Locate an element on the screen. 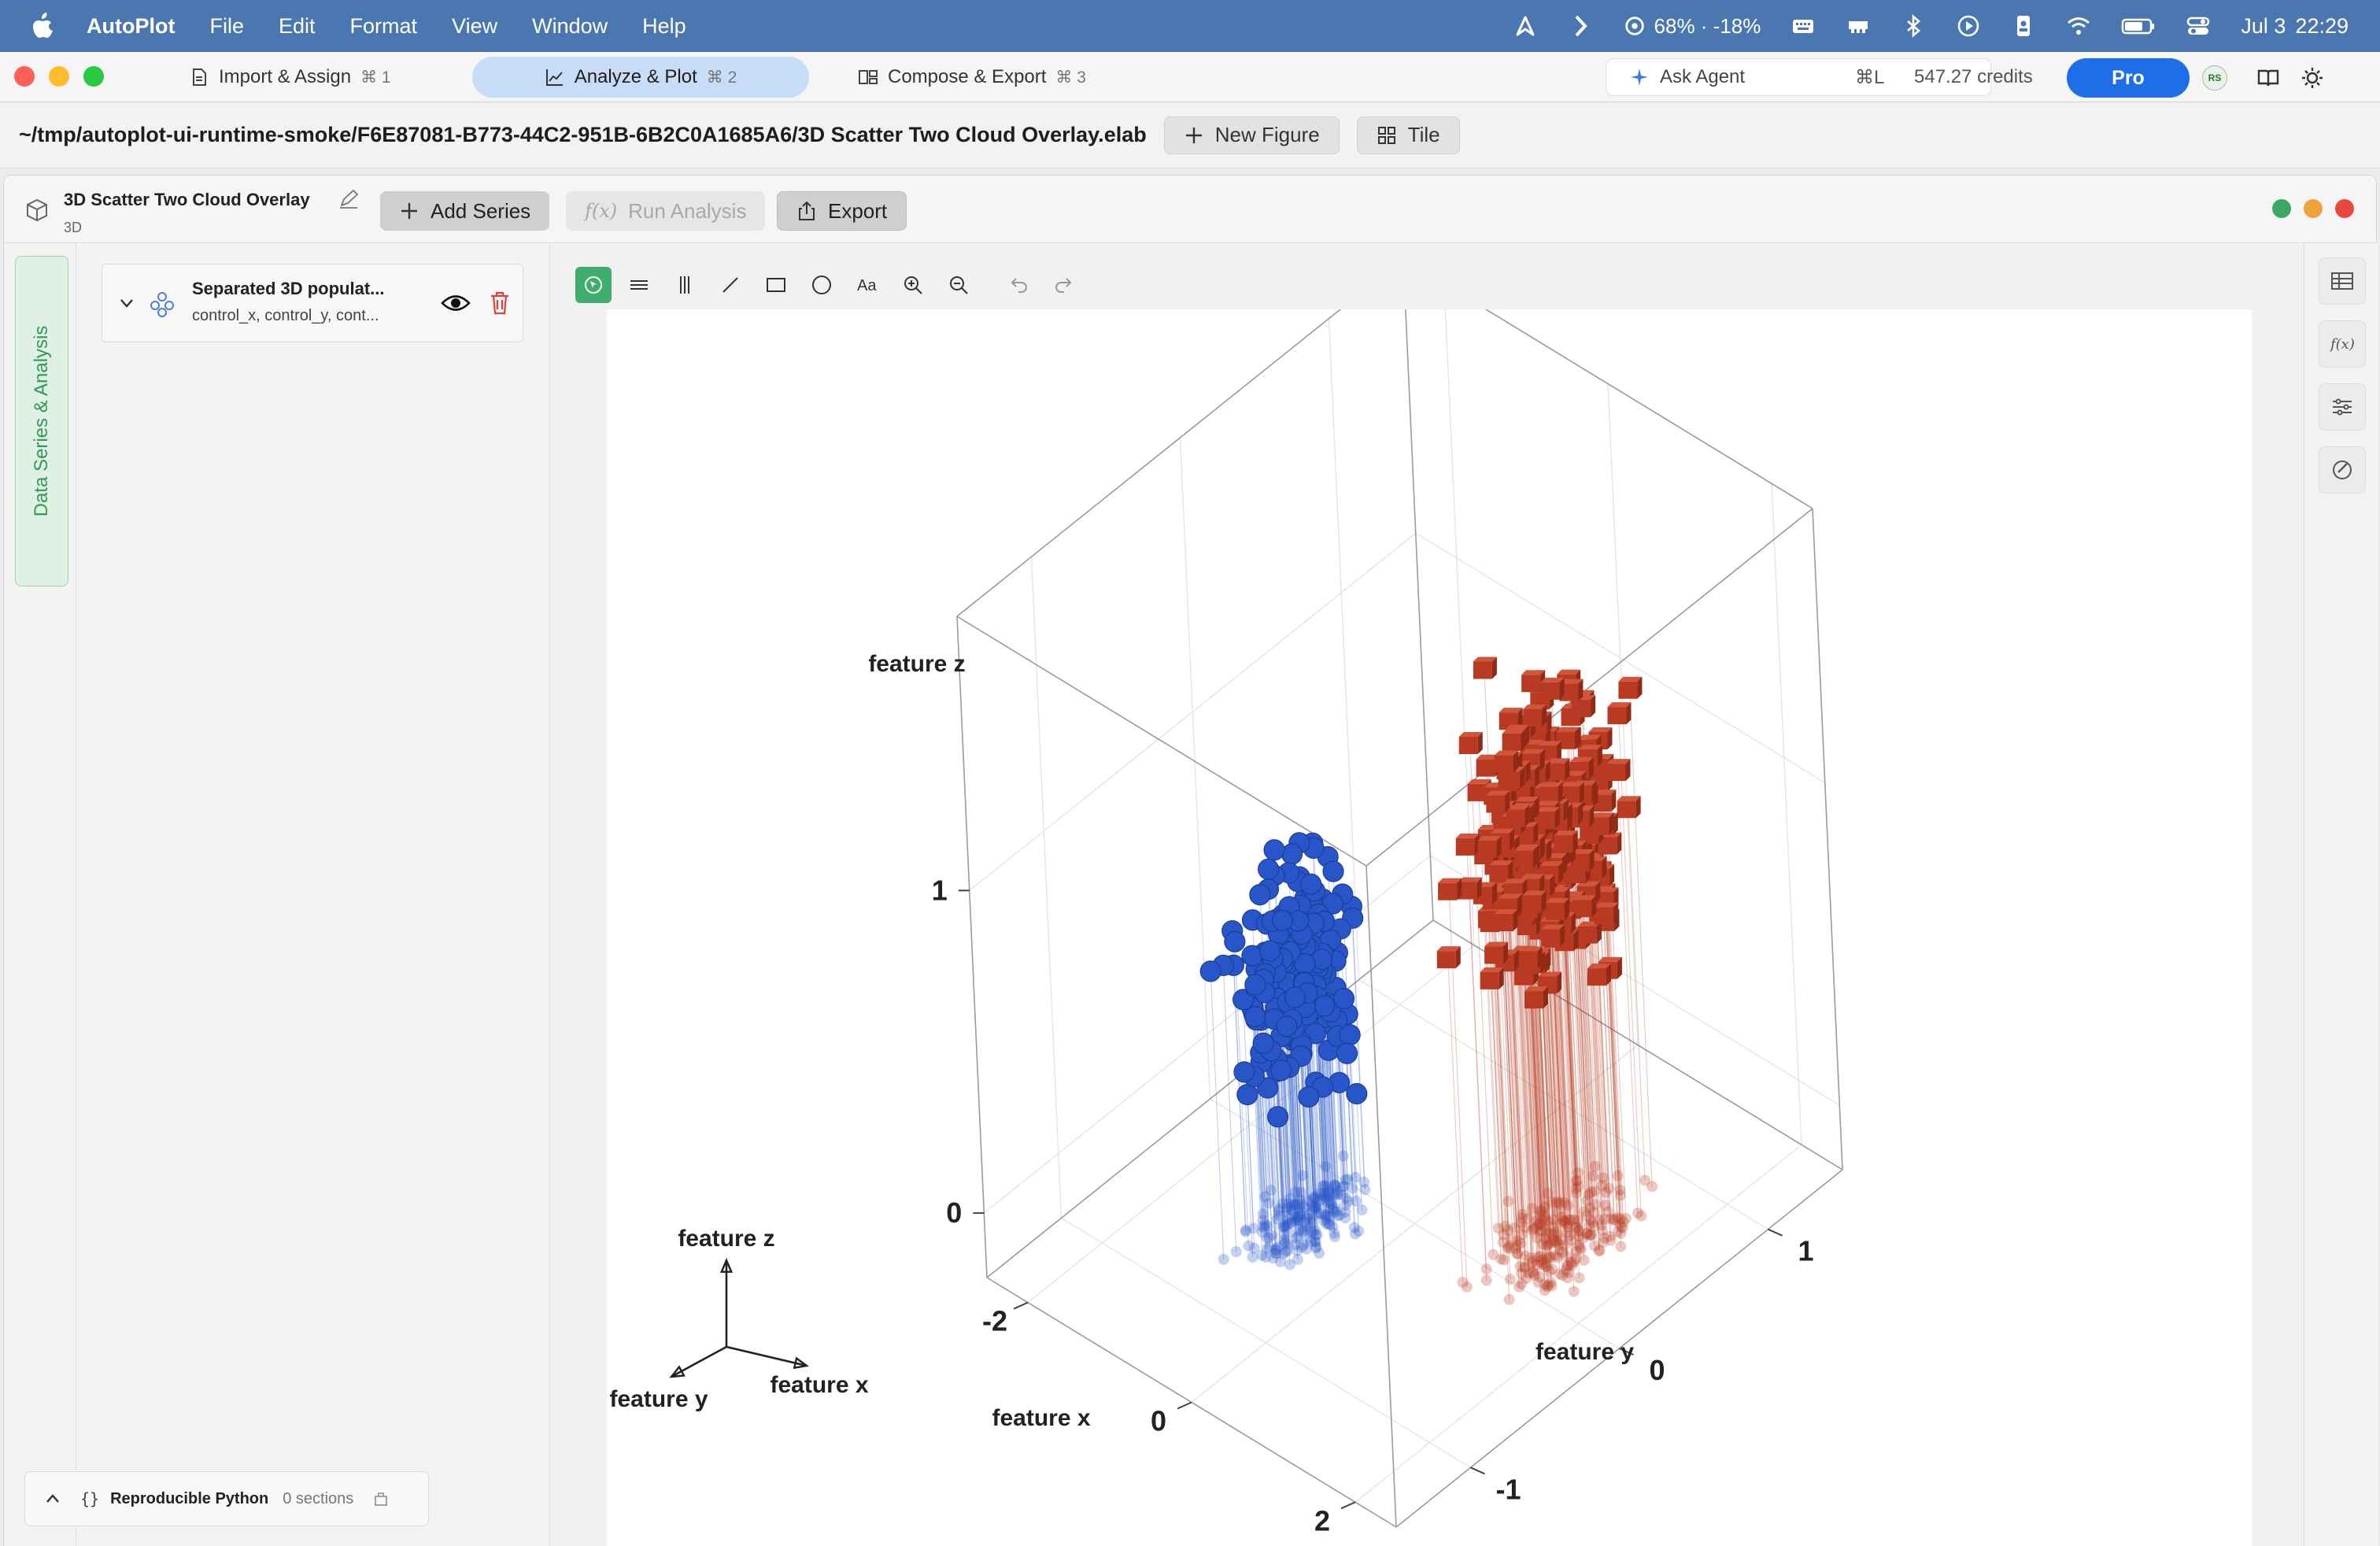 The image size is (2380, 1546). undo-icon is located at coordinates (1019, 285).